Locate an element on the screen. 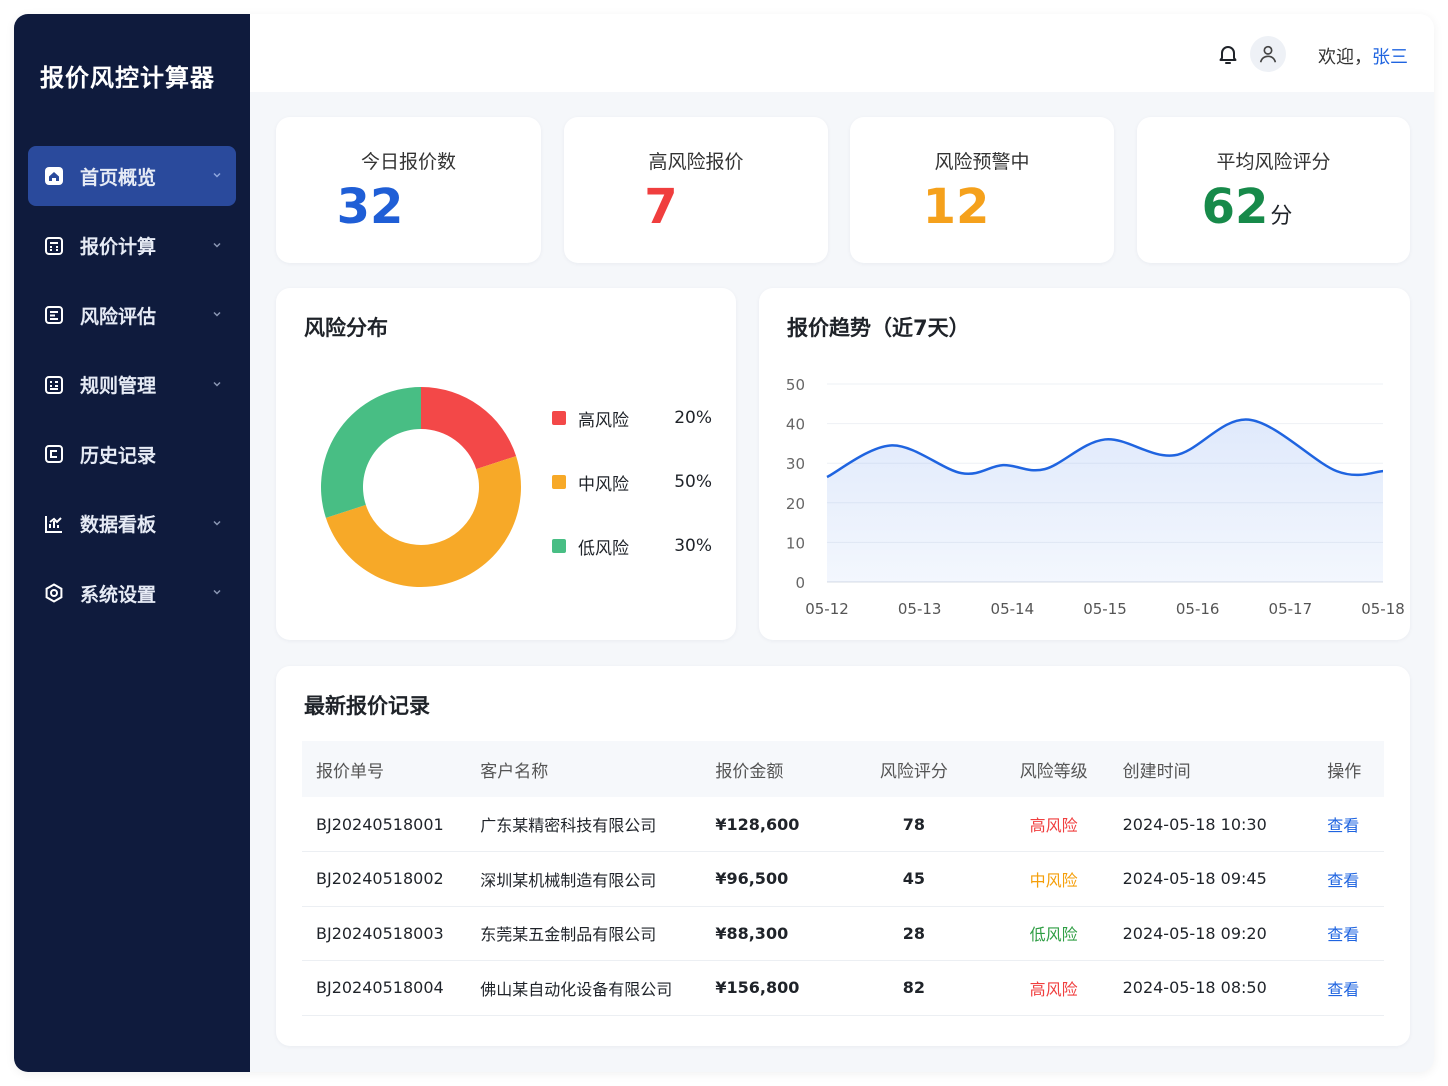 This screenshot has width=1448, height=1086. settings-icon is located at coordinates (54, 593).